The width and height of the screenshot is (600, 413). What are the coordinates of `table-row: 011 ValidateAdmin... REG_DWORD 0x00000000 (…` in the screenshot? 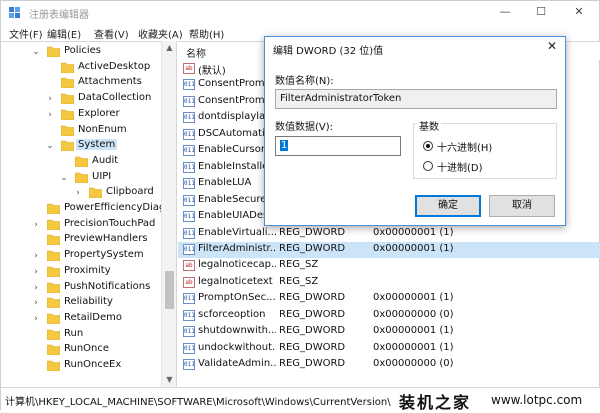 It's located at (389, 365).